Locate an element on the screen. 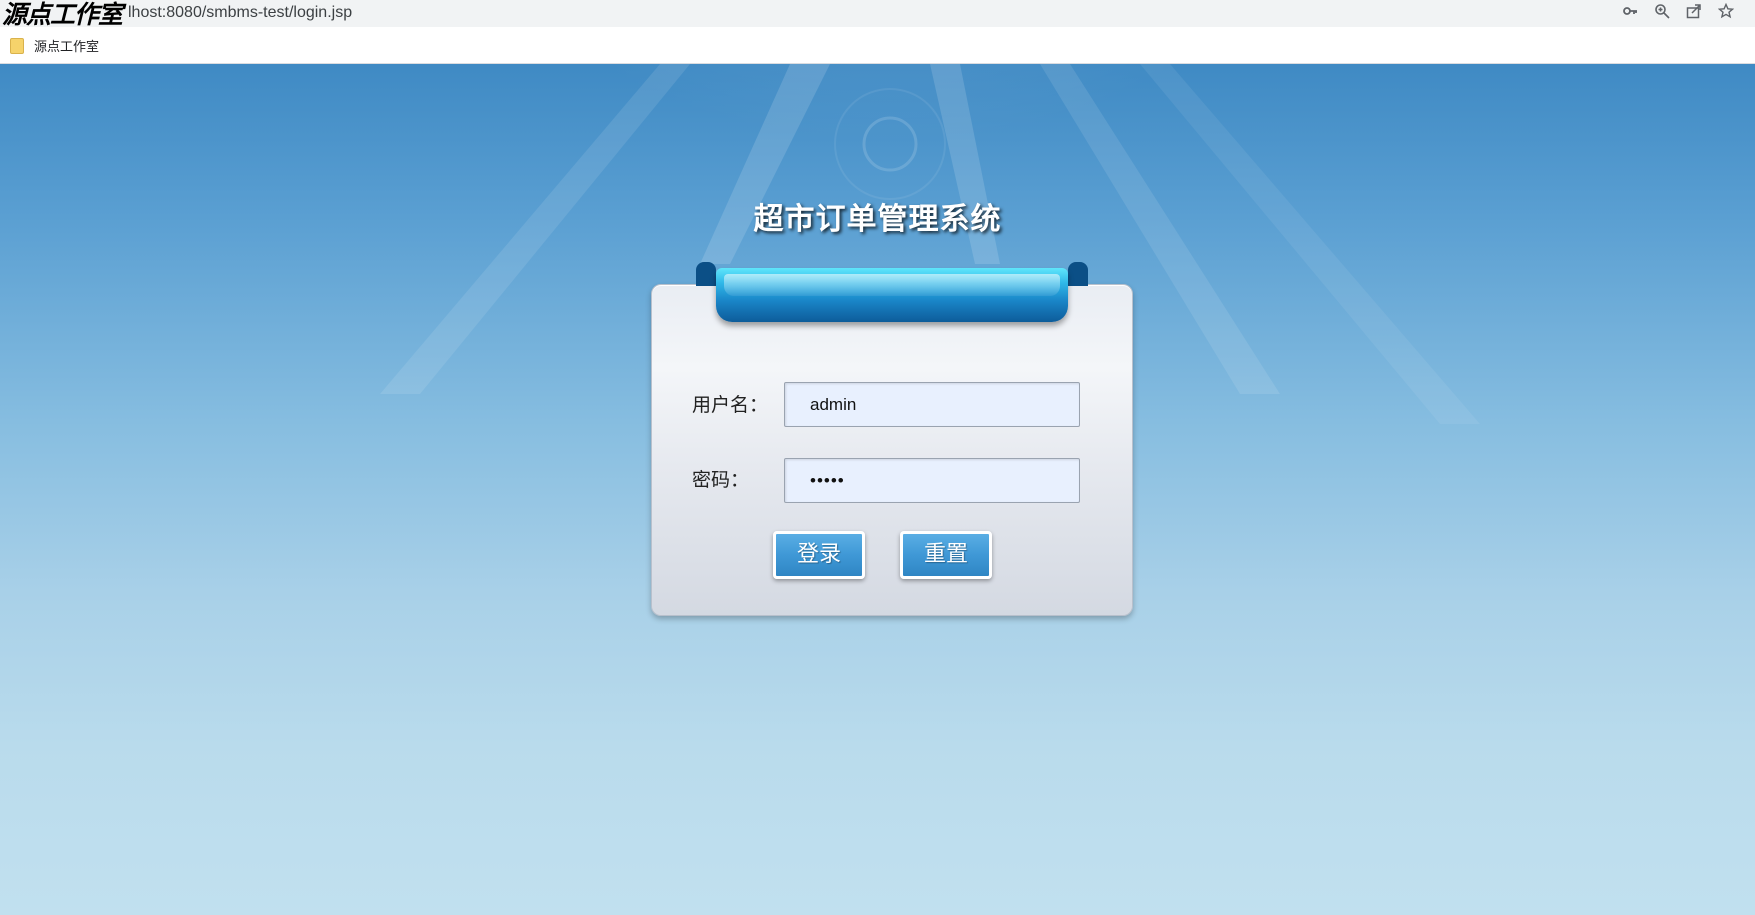  ribbon-shine is located at coordinates (892, 285).